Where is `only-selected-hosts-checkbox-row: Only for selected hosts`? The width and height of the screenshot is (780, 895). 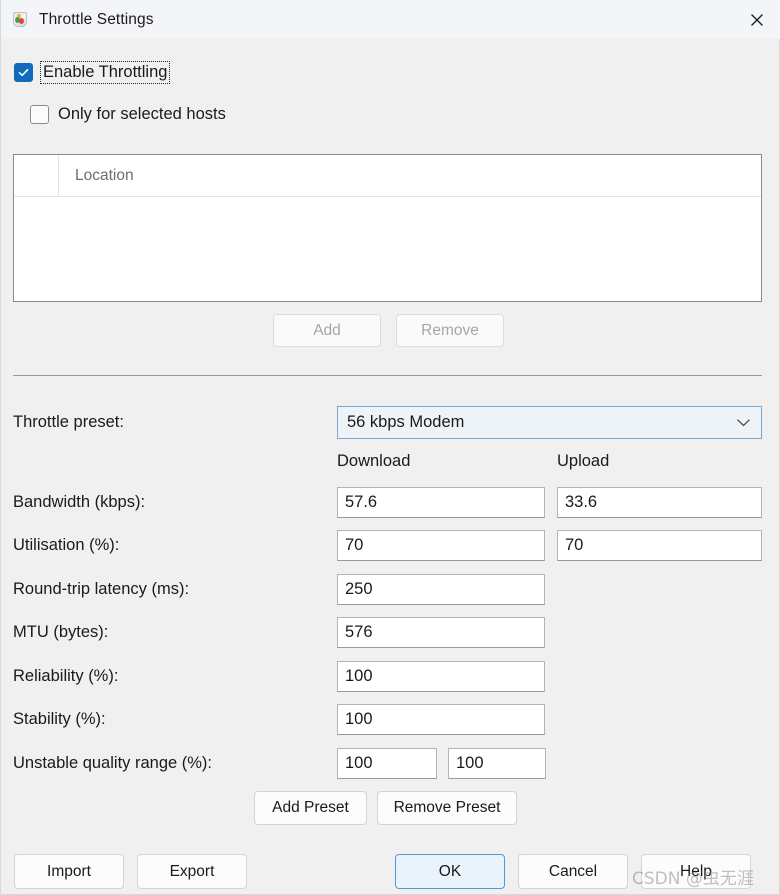
only-selected-hosts-checkbox-row: Only for selected hosts is located at coordinates (128, 114).